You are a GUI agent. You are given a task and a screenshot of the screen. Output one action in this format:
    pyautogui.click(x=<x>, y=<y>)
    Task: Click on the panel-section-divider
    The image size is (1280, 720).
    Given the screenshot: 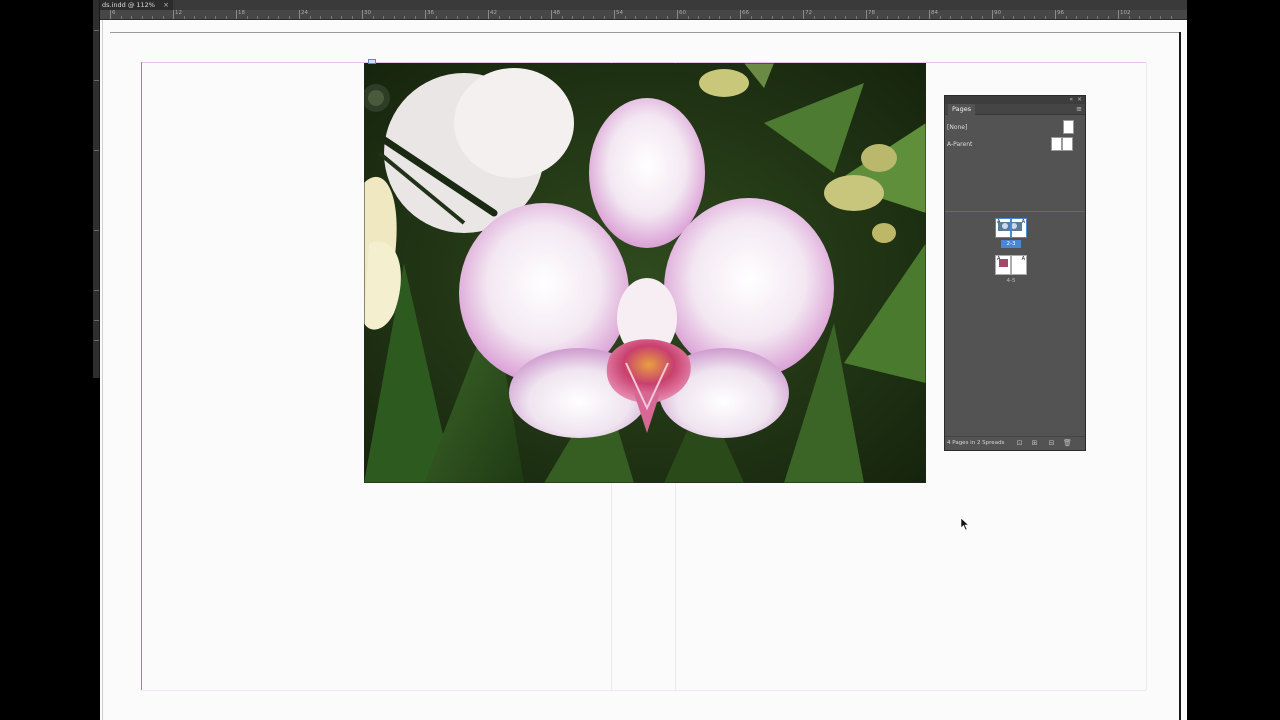 What is the action you would take?
    pyautogui.click(x=1015, y=211)
    